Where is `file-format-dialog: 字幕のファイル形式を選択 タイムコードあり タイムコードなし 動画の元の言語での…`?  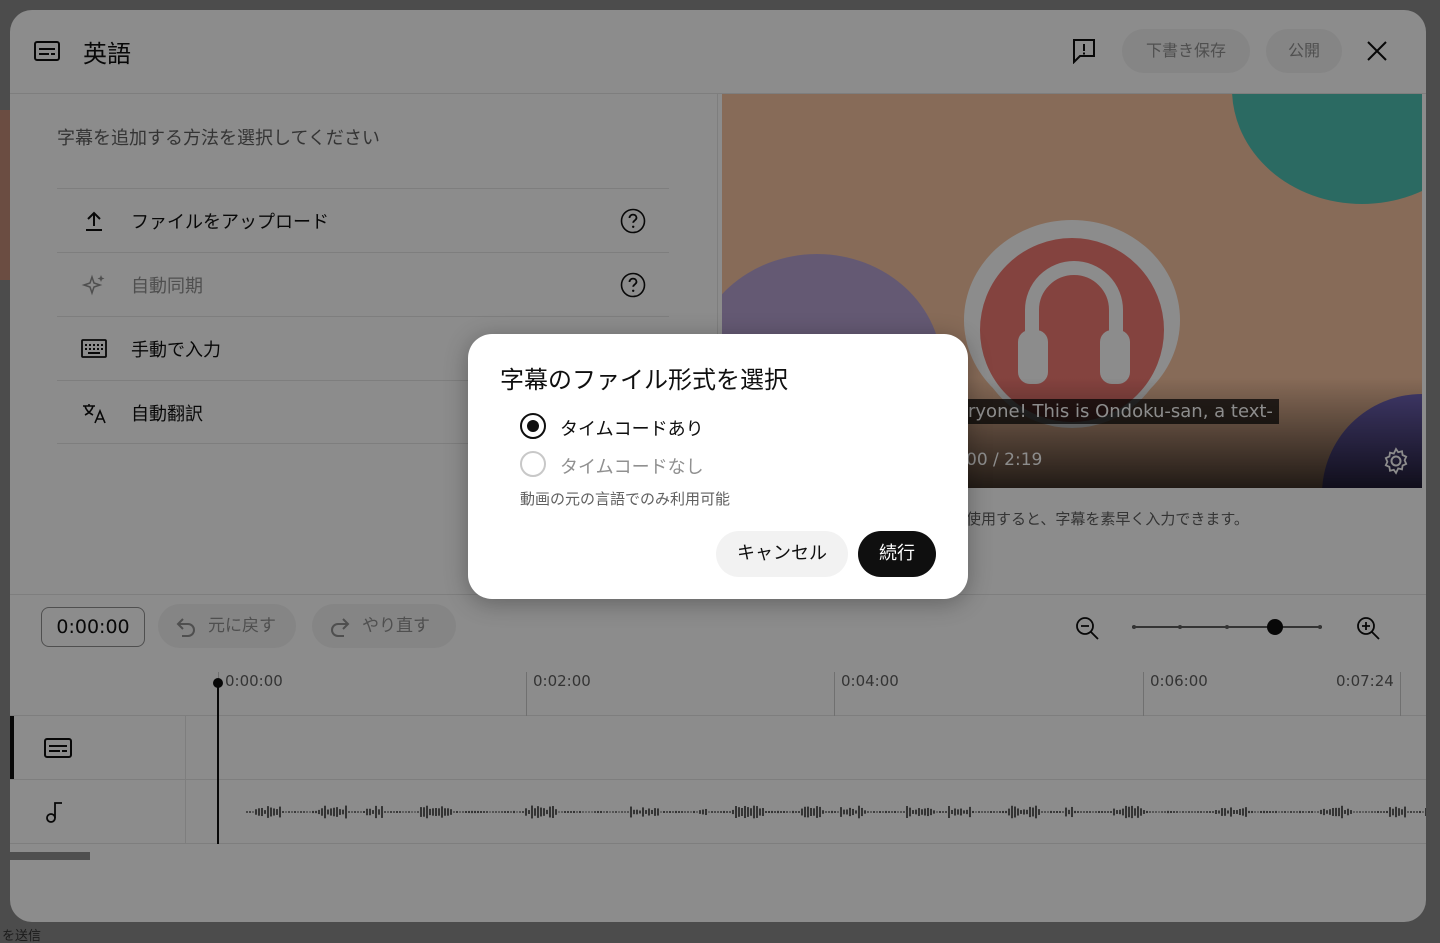
file-format-dialog: 字幕のファイル形式を選択 タイムコードあり タイムコードなし 動画の元の言語での… is located at coordinates (718, 466).